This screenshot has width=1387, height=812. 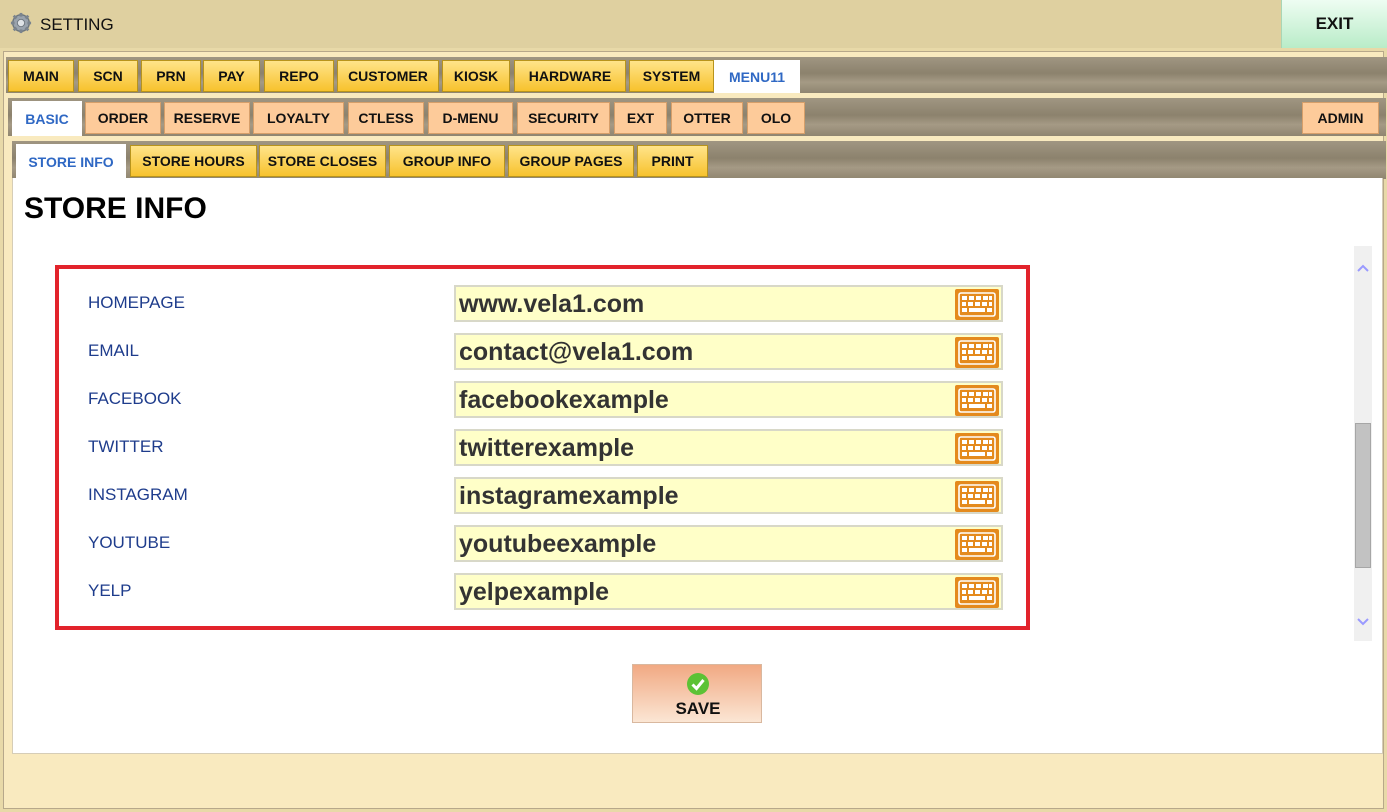 What do you see at coordinates (570, 76) in the screenshot?
I see `tab-hardware: HARDWARE` at bounding box center [570, 76].